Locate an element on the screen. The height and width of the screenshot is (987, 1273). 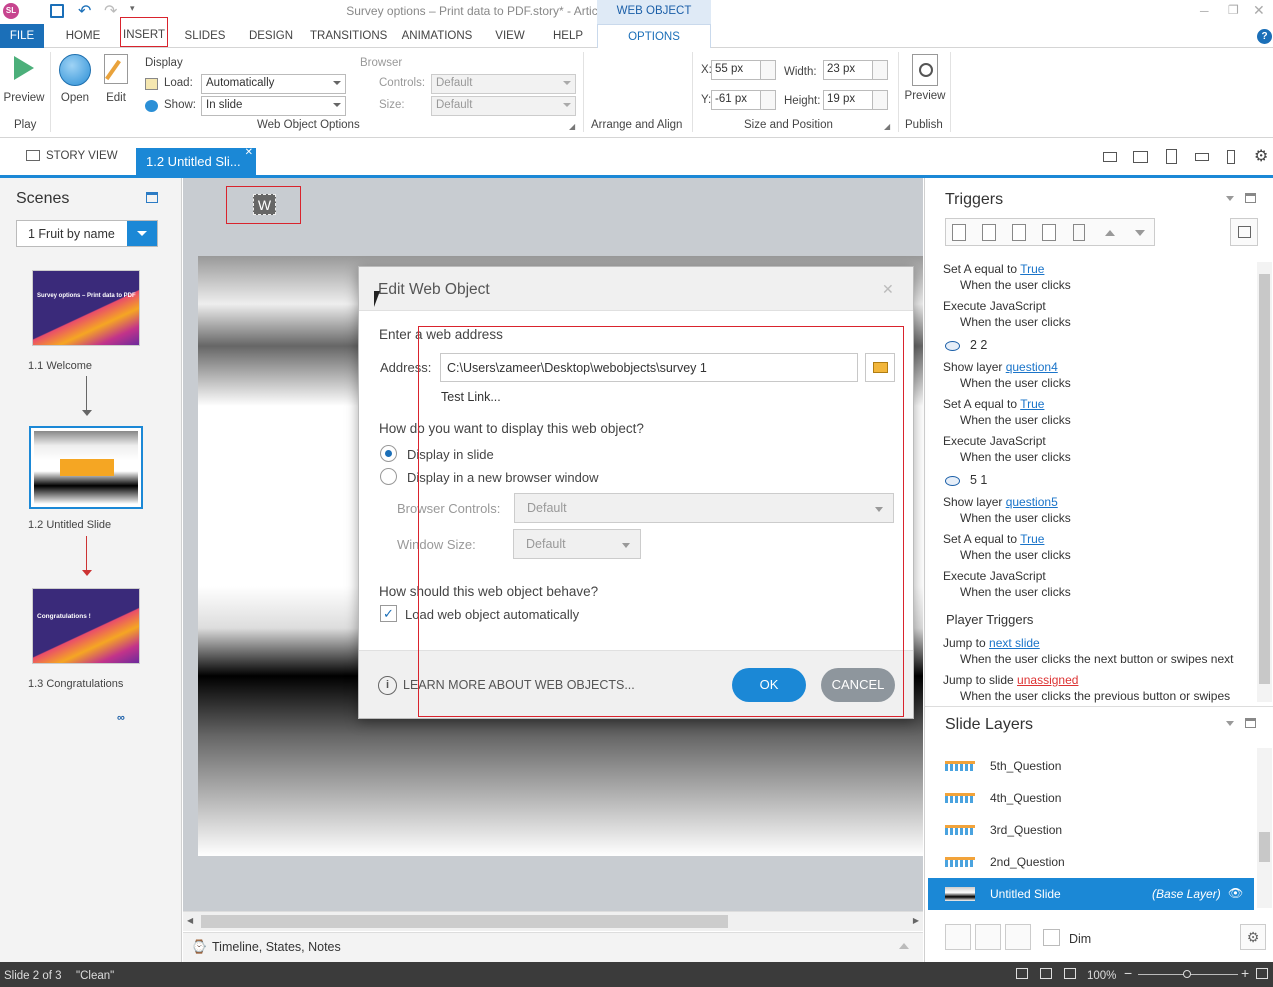
browser-controls-select: Default is located at coordinates (503, 84).